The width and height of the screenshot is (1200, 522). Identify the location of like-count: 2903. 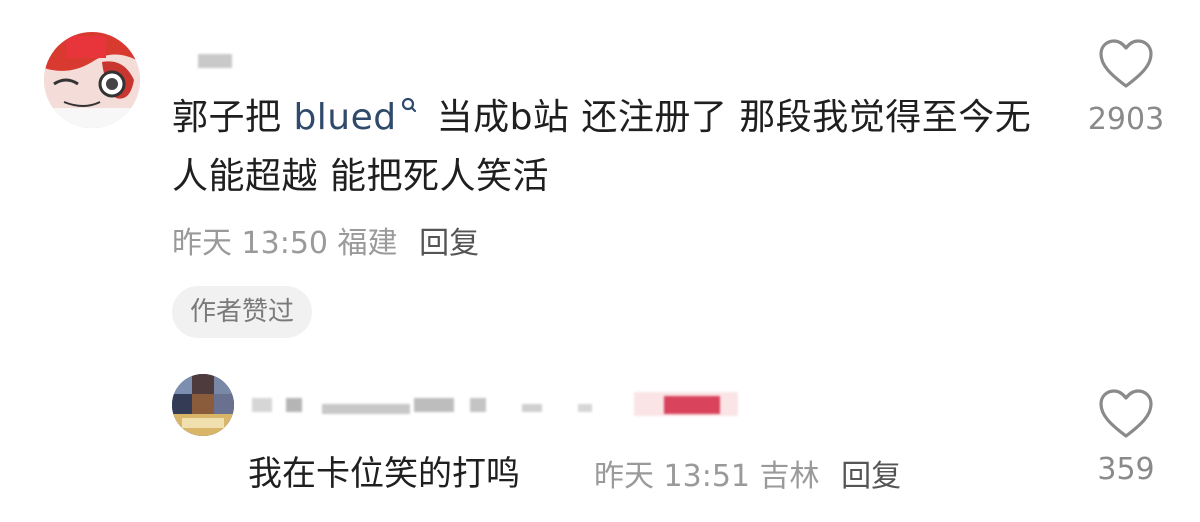
(1126, 119).